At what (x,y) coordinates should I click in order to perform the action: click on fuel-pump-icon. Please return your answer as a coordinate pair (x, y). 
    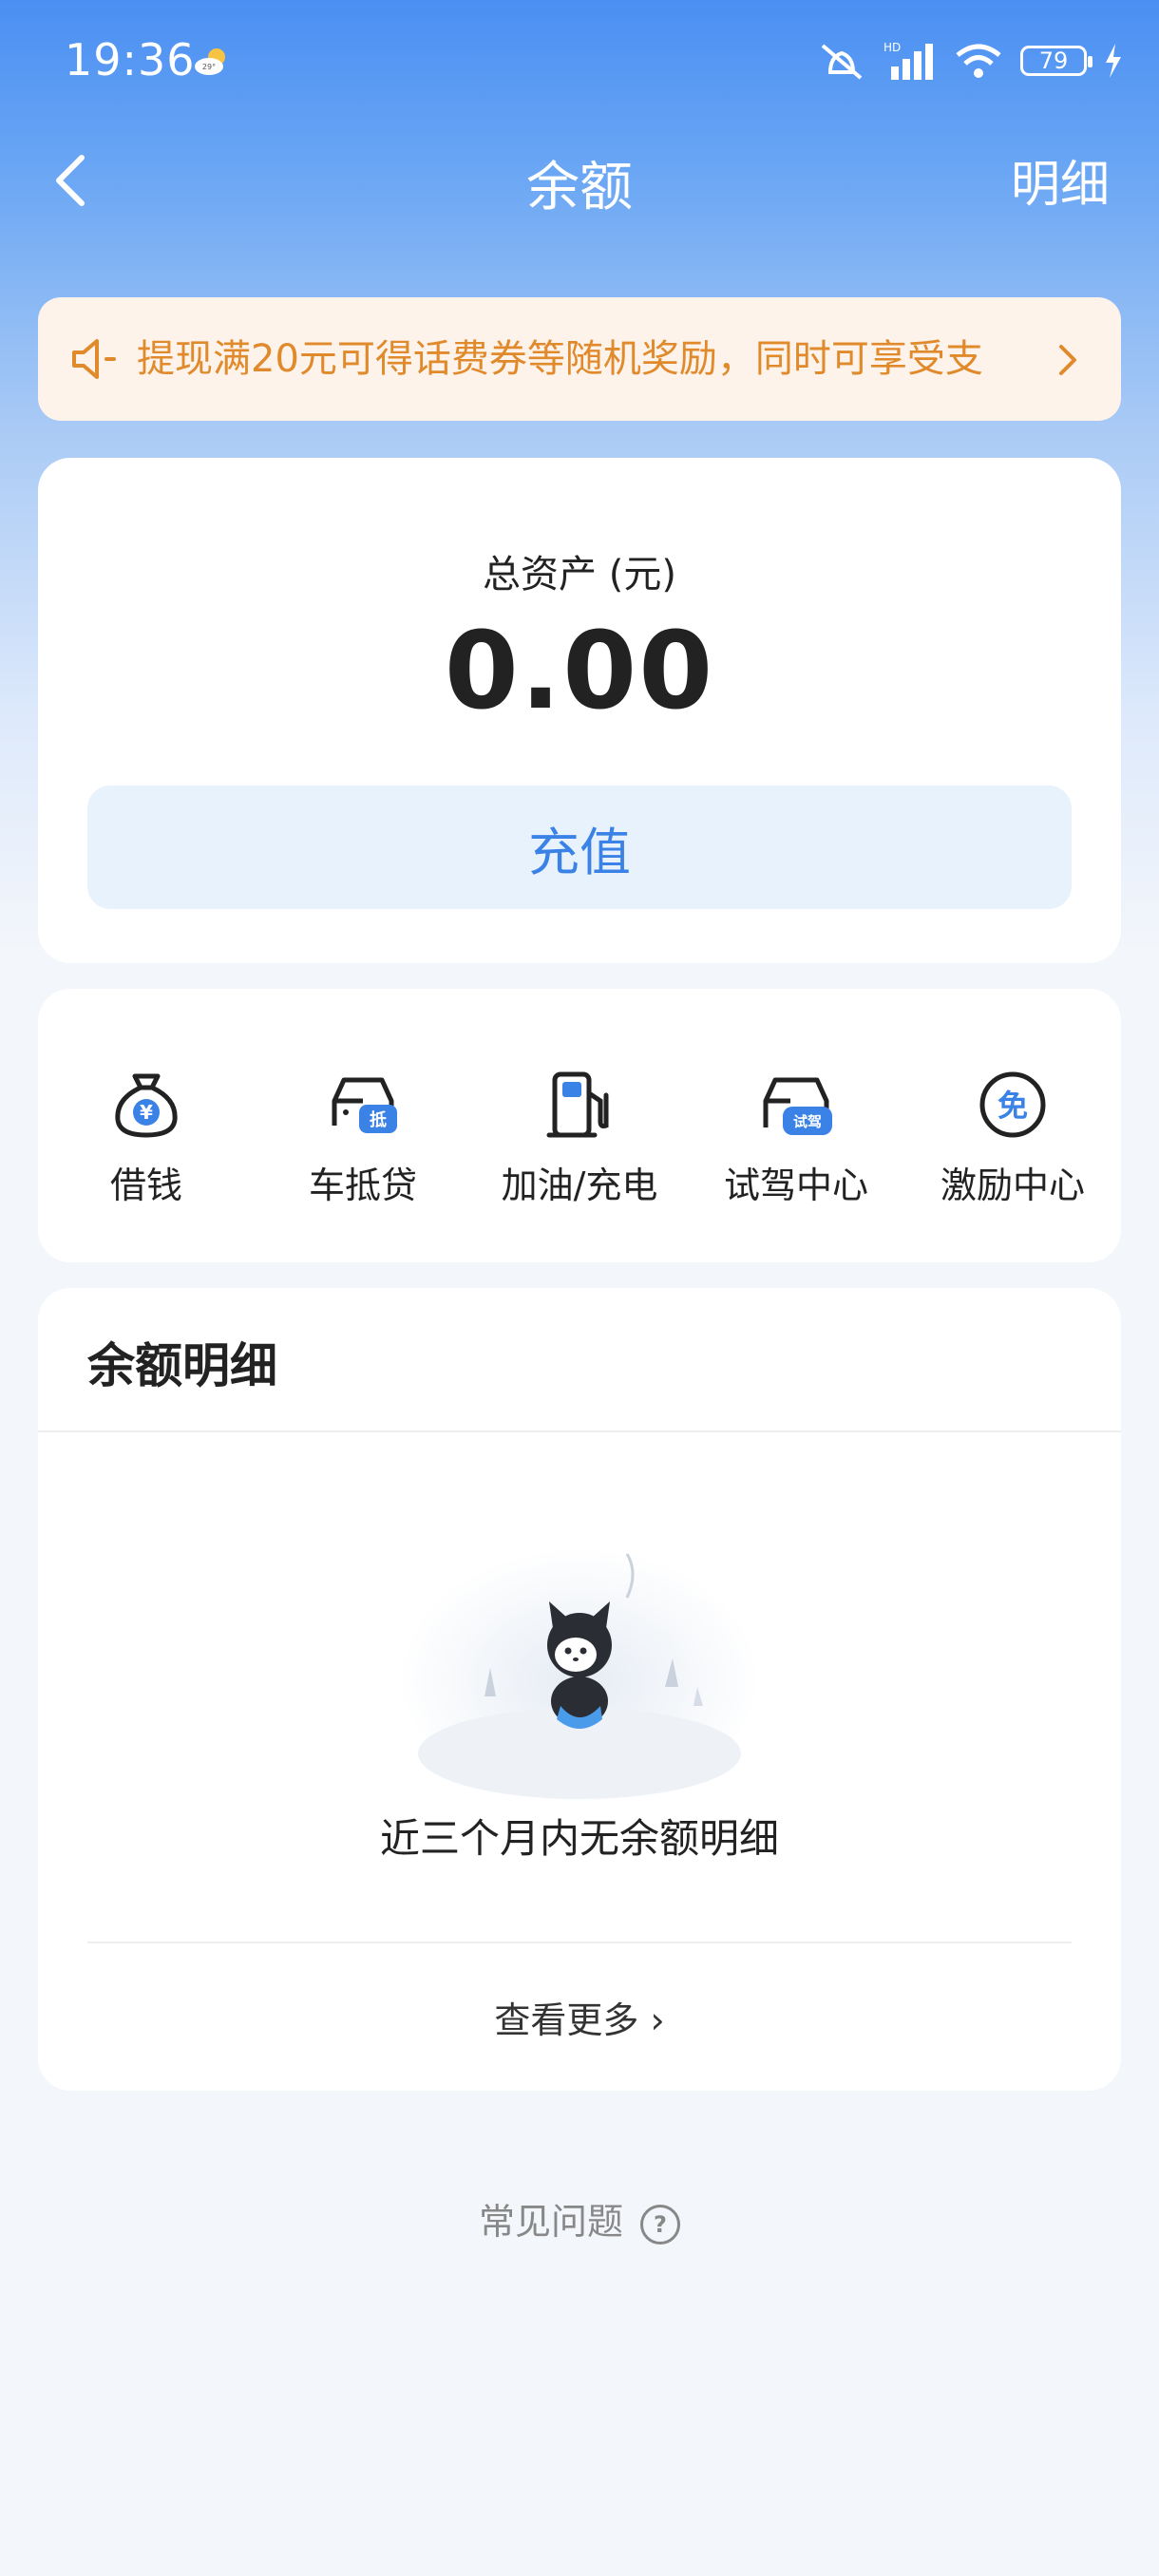
    Looking at the image, I should click on (577, 1104).